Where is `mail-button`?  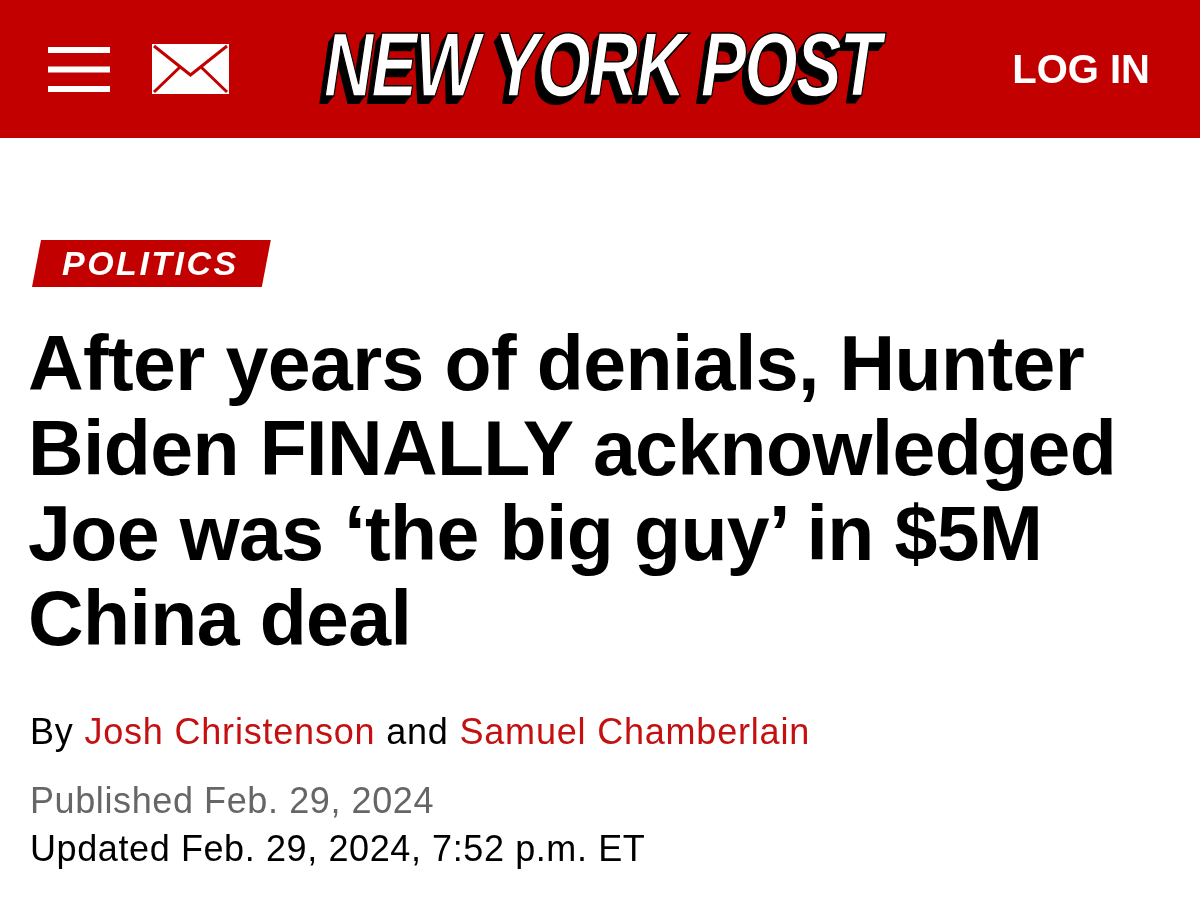 mail-button is located at coordinates (190, 69).